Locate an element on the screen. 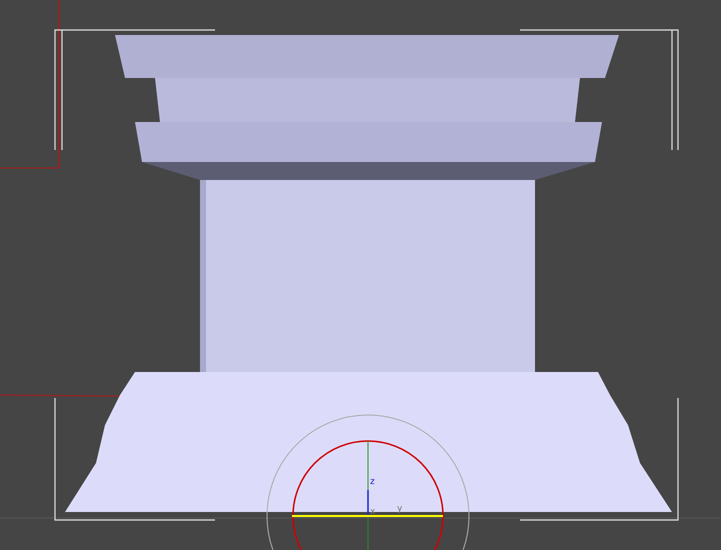 The width and height of the screenshot is (721, 550). axis-label: z is located at coordinates (372, 482).